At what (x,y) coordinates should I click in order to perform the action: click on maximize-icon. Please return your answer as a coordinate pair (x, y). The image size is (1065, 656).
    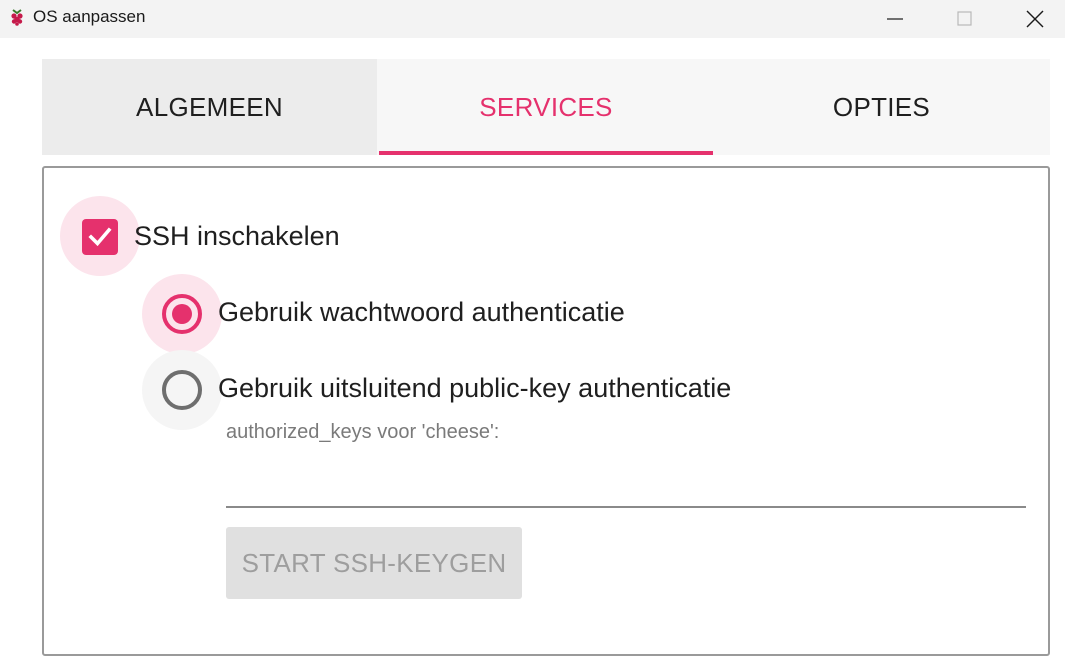
    Looking at the image, I should click on (964, 18).